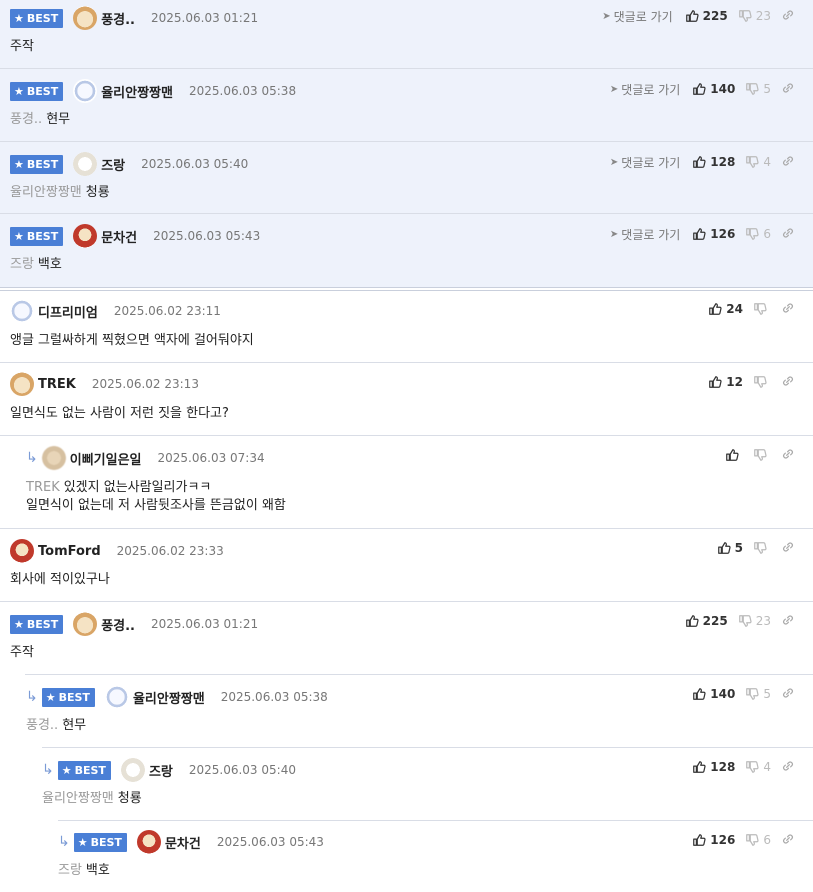 This screenshot has height=892, width=813. I want to click on reply-arrow-icon: ↳, so click(64, 842).